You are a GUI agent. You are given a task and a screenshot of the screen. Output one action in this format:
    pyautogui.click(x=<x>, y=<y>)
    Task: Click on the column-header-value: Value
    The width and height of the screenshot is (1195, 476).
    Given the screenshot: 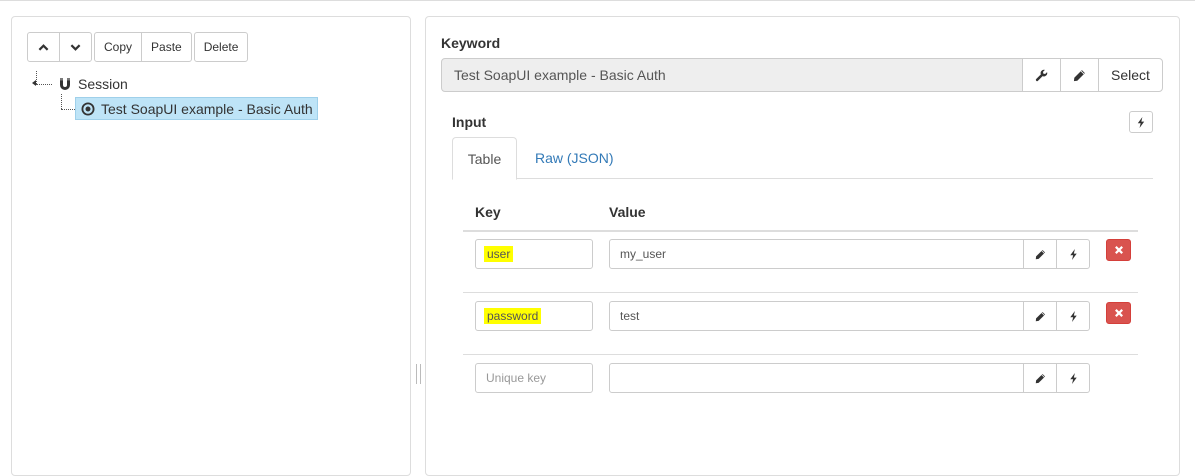 What is the action you would take?
    pyautogui.click(x=627, y=212)
    